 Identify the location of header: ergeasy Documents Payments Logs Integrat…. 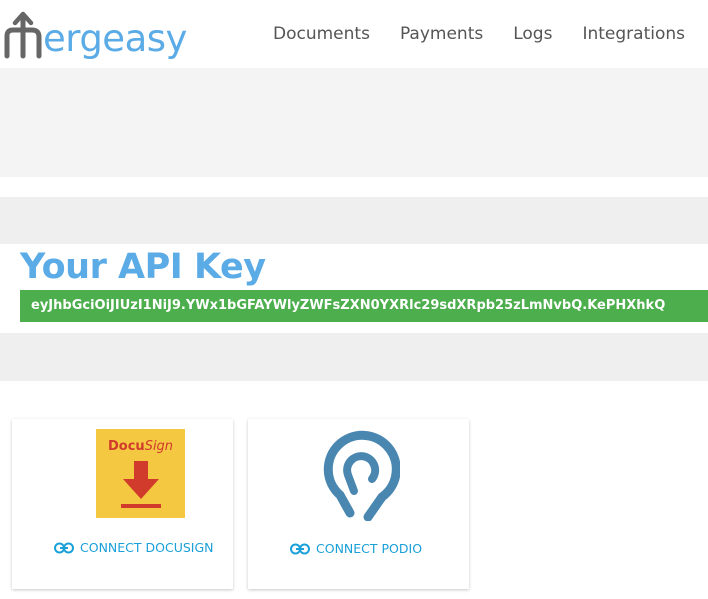
(354, 34).